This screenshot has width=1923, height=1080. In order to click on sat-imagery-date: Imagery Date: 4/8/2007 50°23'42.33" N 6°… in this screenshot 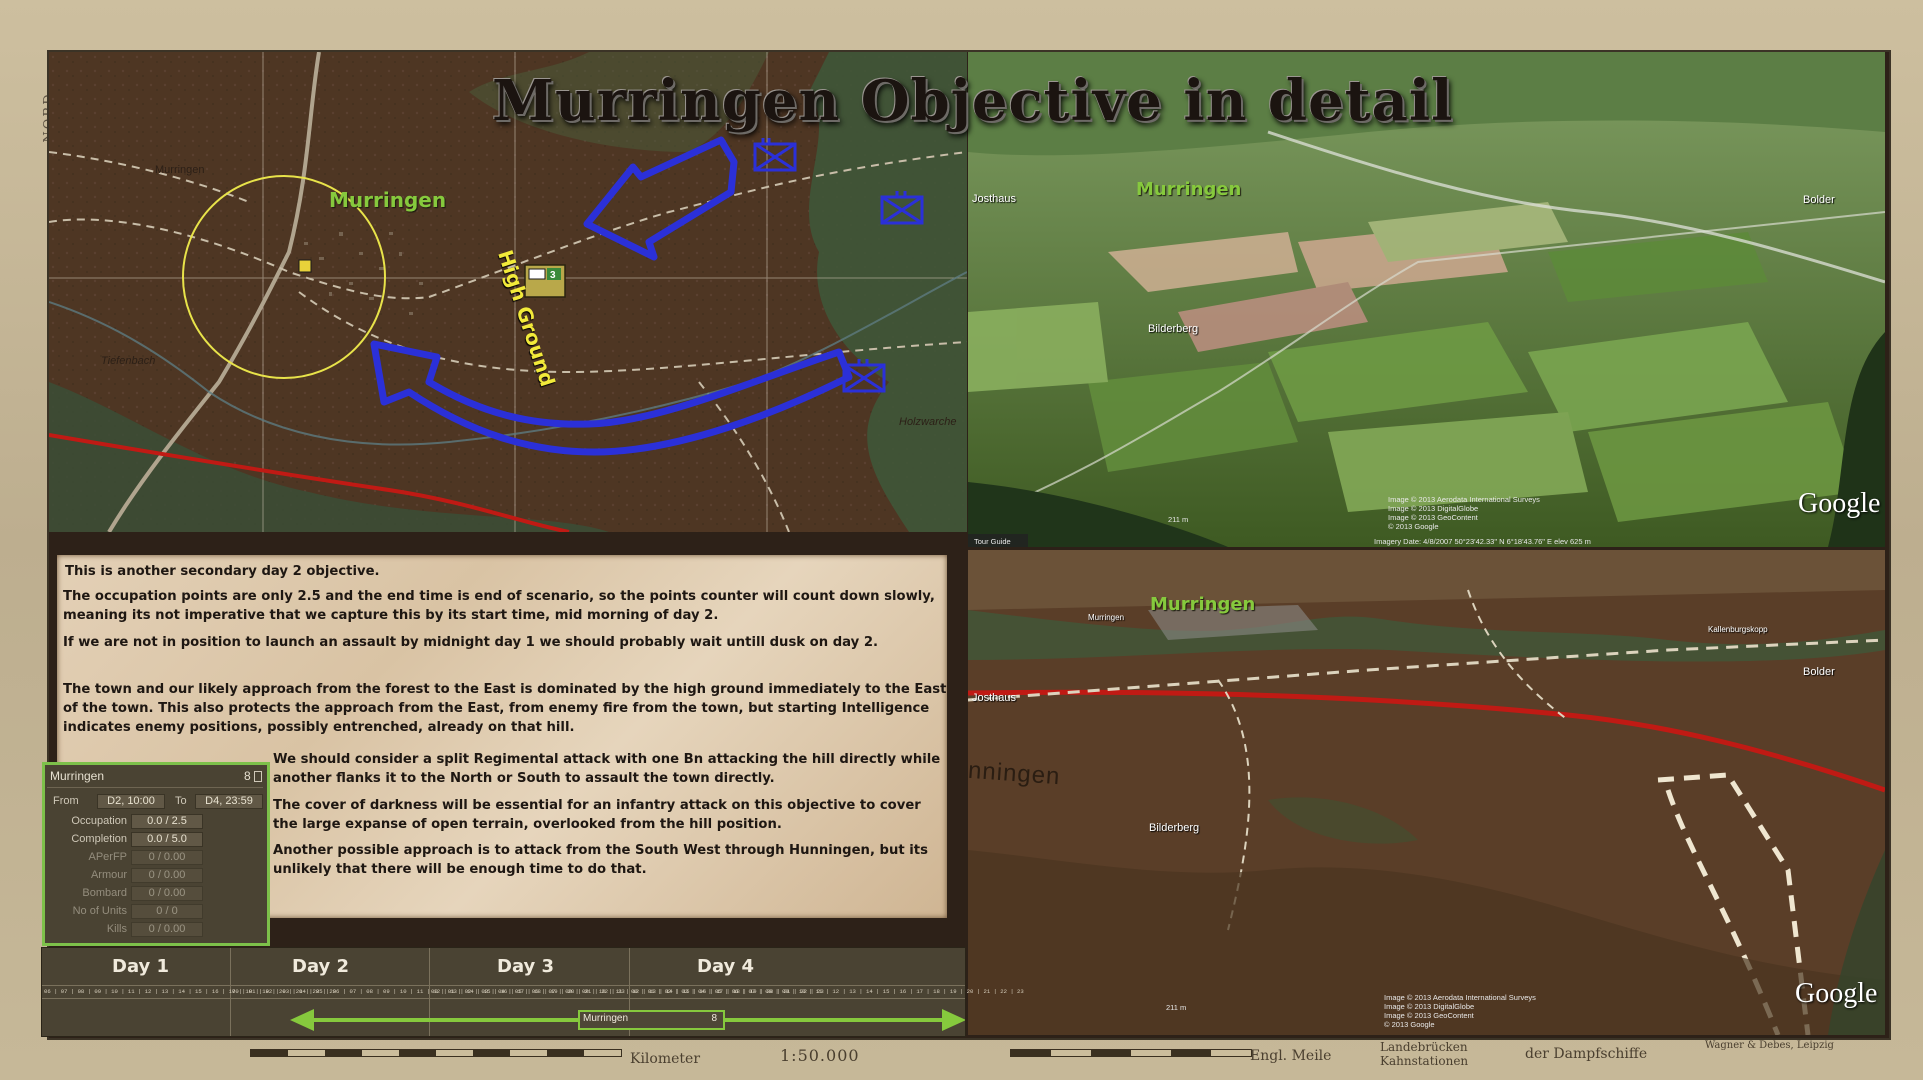, I will do `click(1482, 541)`.